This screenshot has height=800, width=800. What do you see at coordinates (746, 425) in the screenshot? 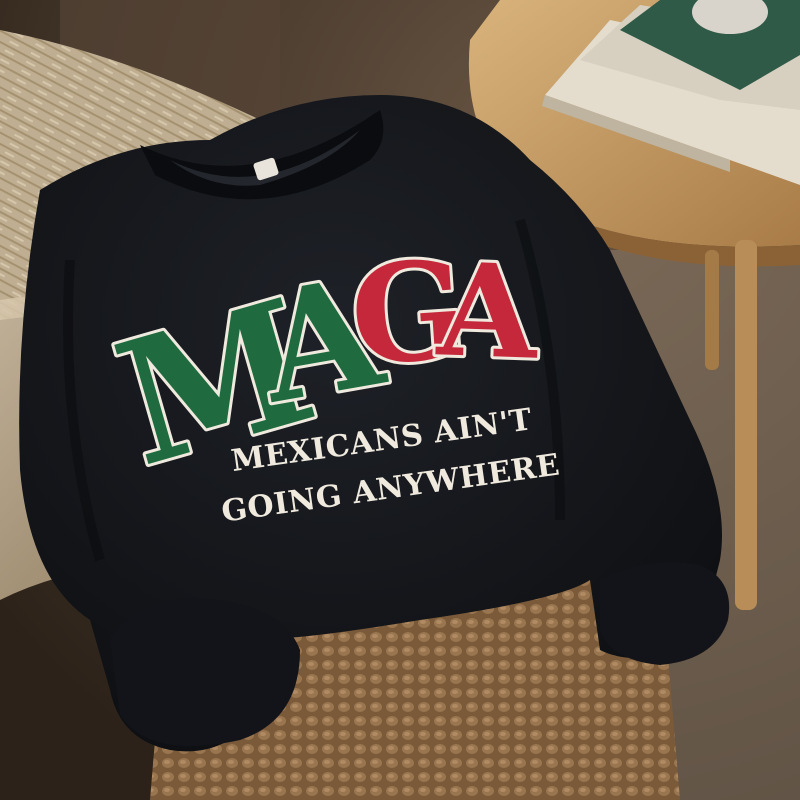
I see `table-leg-front` at bounding box center [746, 425].